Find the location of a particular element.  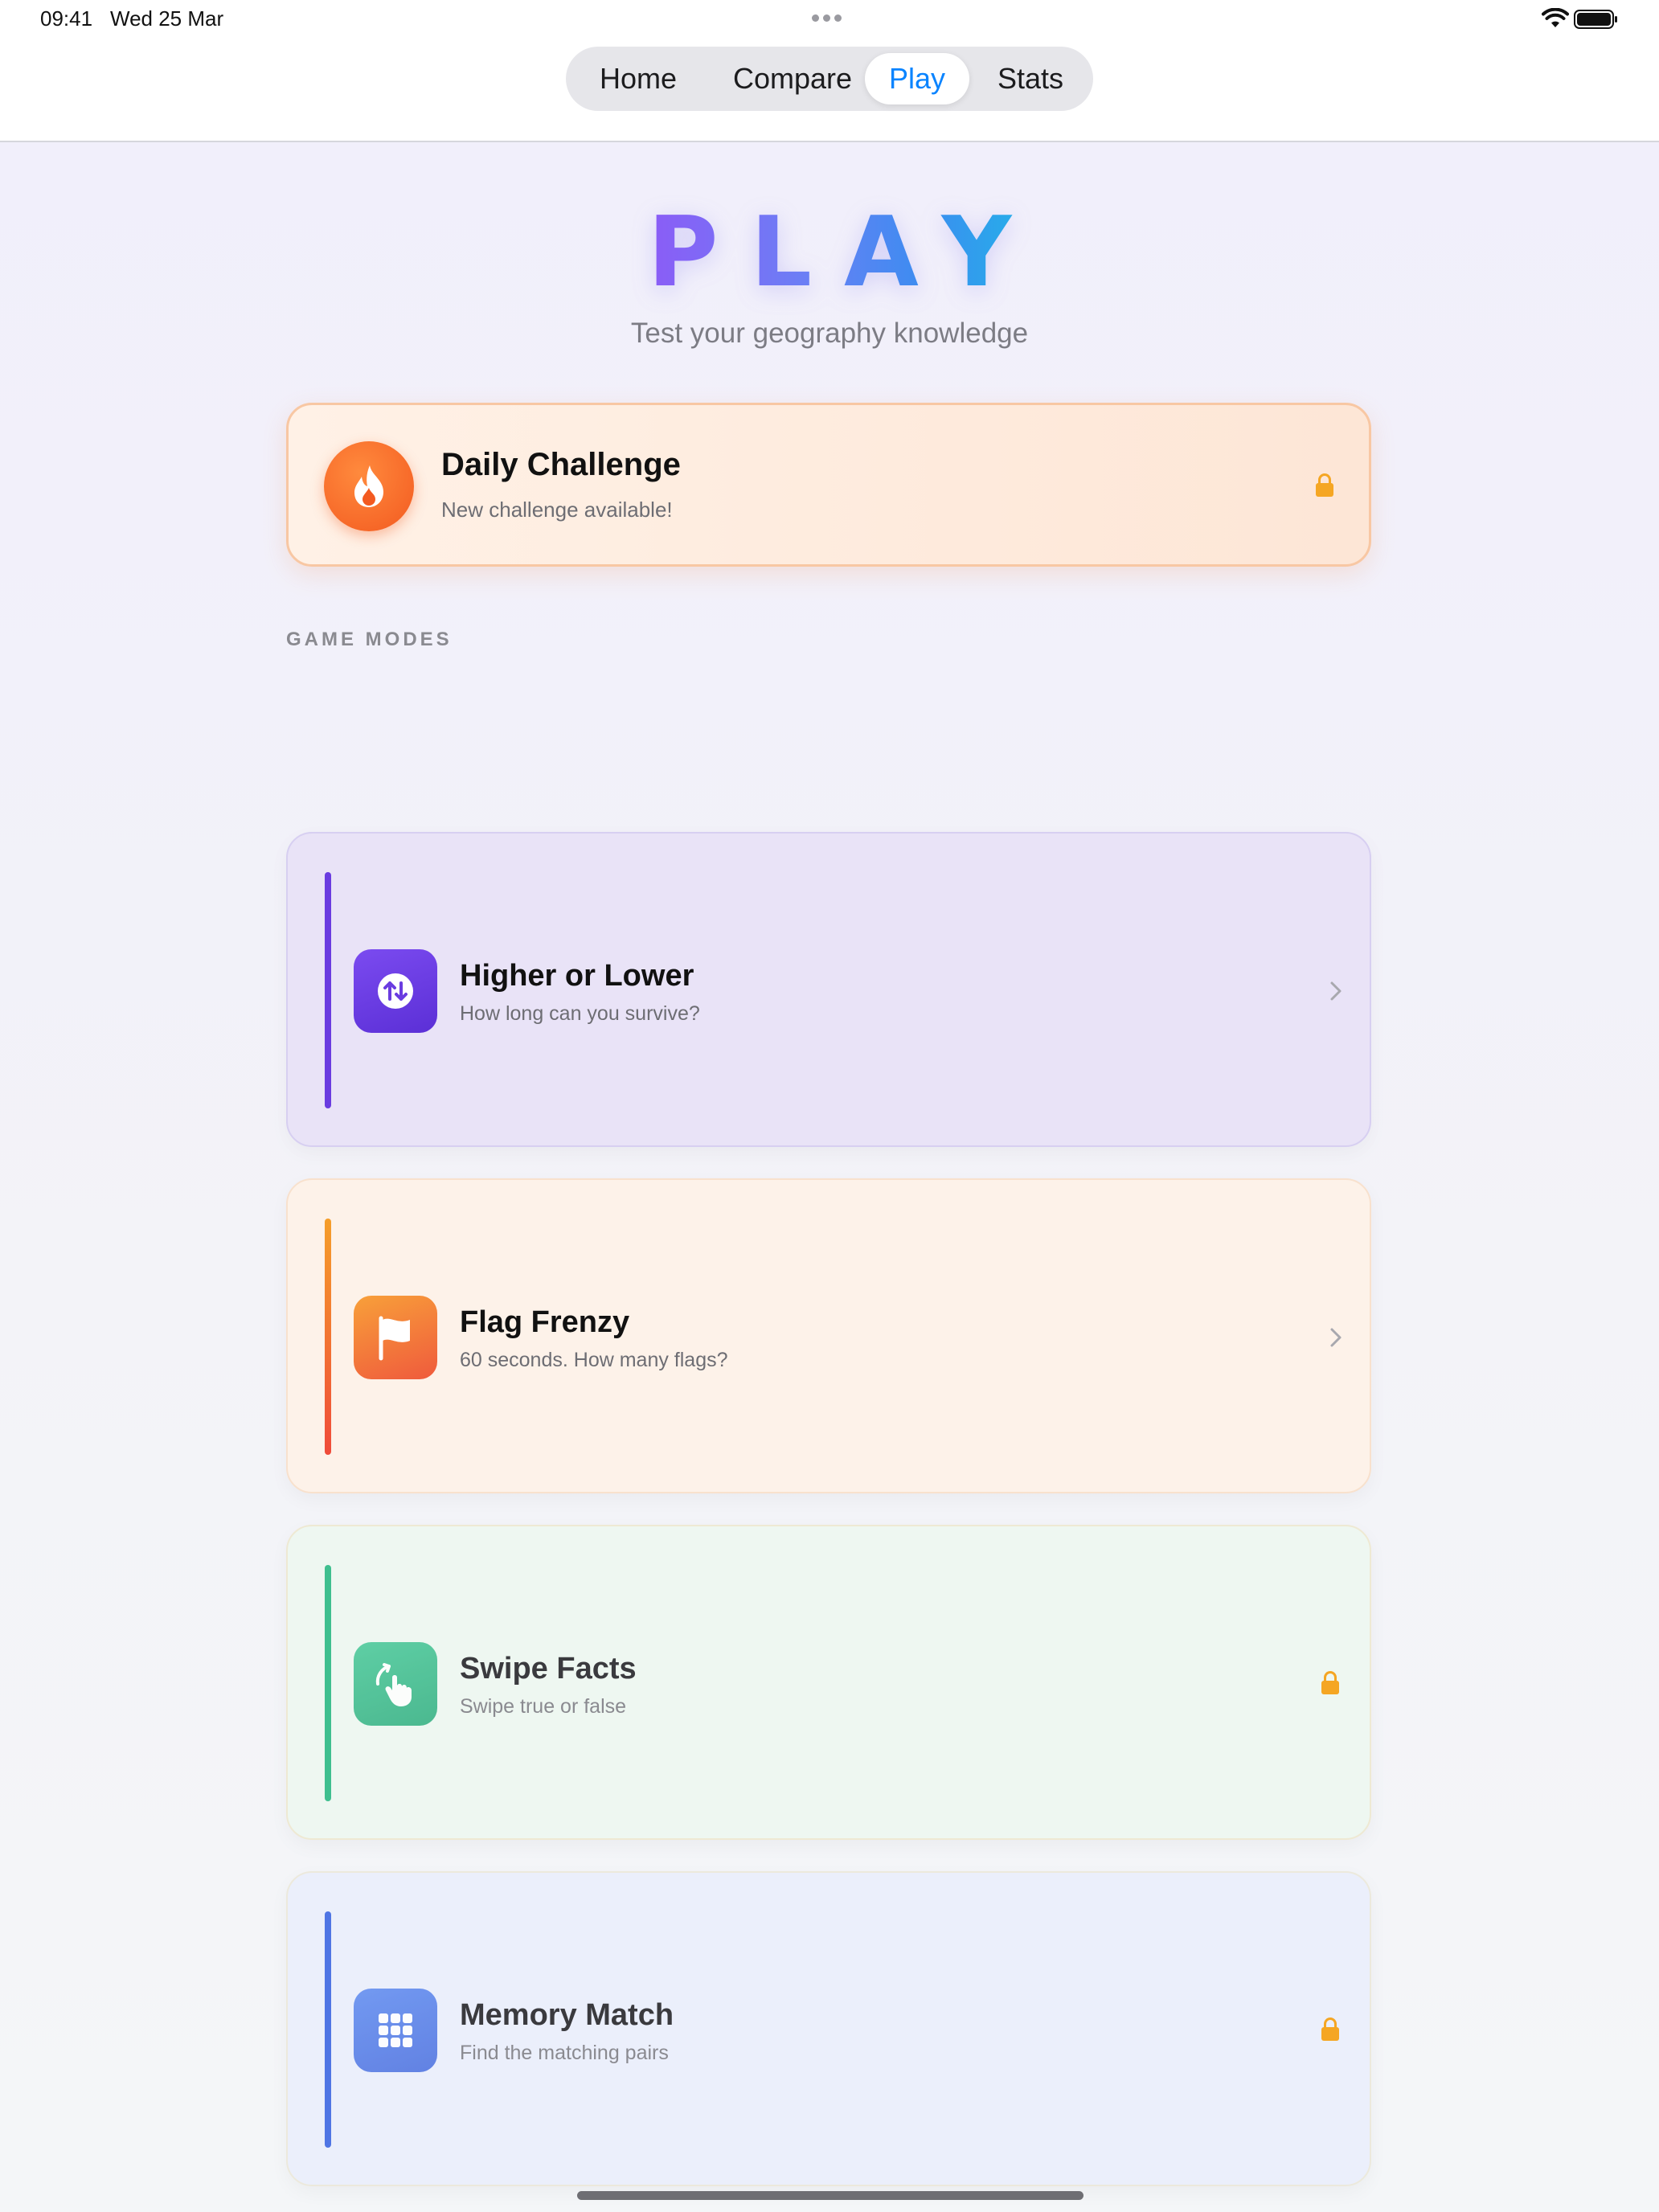

game-mode-swipe-facts: Swipe Facts Swipe true or false is located at coordinates (828, 1682).